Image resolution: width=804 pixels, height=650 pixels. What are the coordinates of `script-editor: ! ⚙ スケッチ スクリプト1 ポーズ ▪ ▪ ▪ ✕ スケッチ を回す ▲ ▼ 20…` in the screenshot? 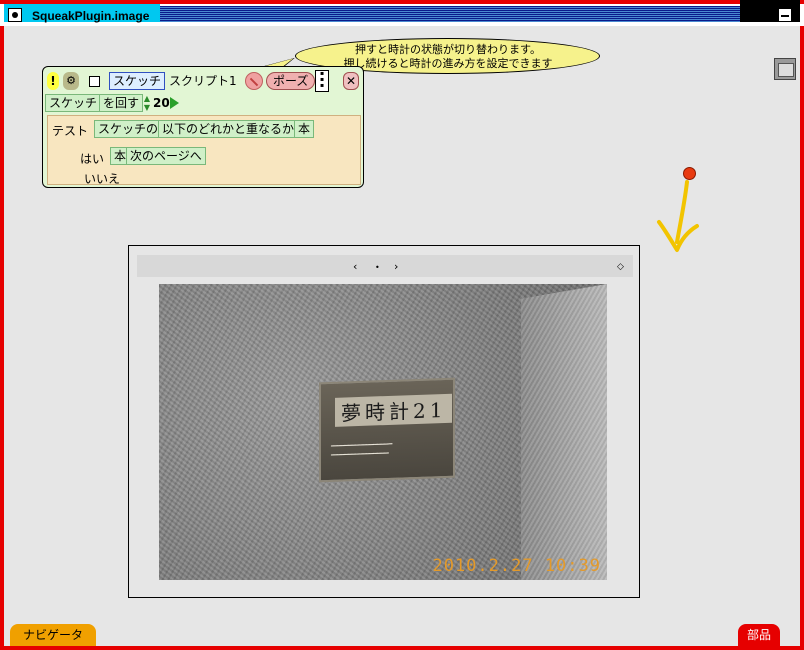 It's located at (203, 127).